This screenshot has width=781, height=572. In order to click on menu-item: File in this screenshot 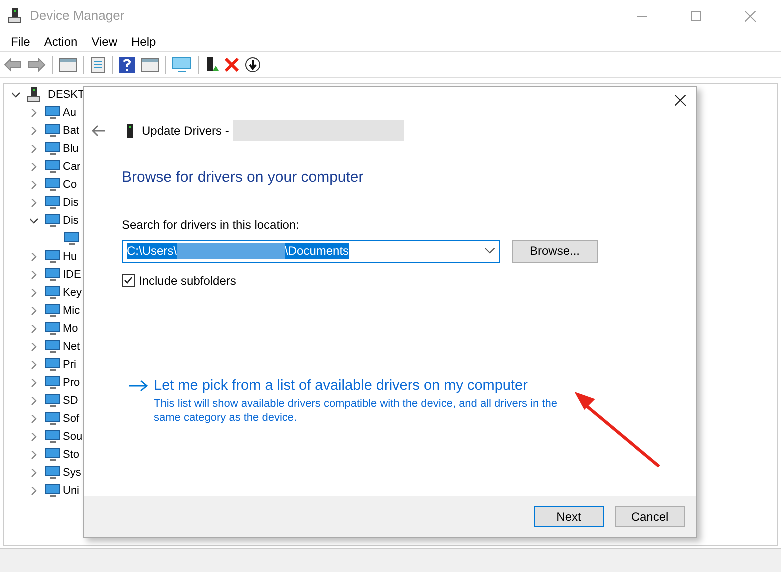, I will do `click(21, 41)`.